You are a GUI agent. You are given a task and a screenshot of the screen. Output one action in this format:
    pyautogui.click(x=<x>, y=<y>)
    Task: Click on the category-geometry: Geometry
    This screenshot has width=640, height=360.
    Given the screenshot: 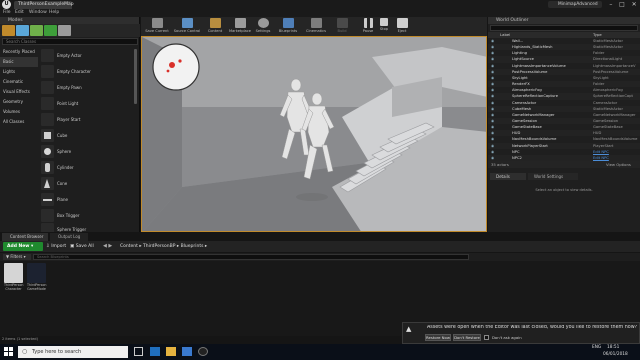 What is the action you would take?
    pyautogui.click(x=19, y=102)
    